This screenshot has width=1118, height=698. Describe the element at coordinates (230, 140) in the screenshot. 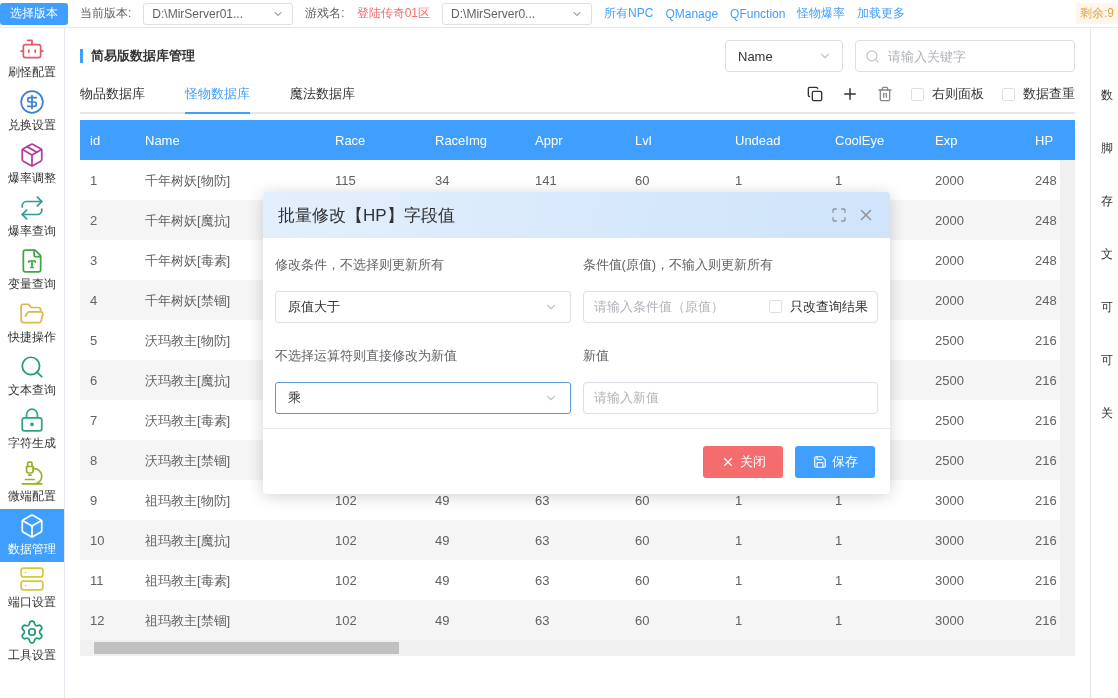

I see `column-header: Name` at that location.